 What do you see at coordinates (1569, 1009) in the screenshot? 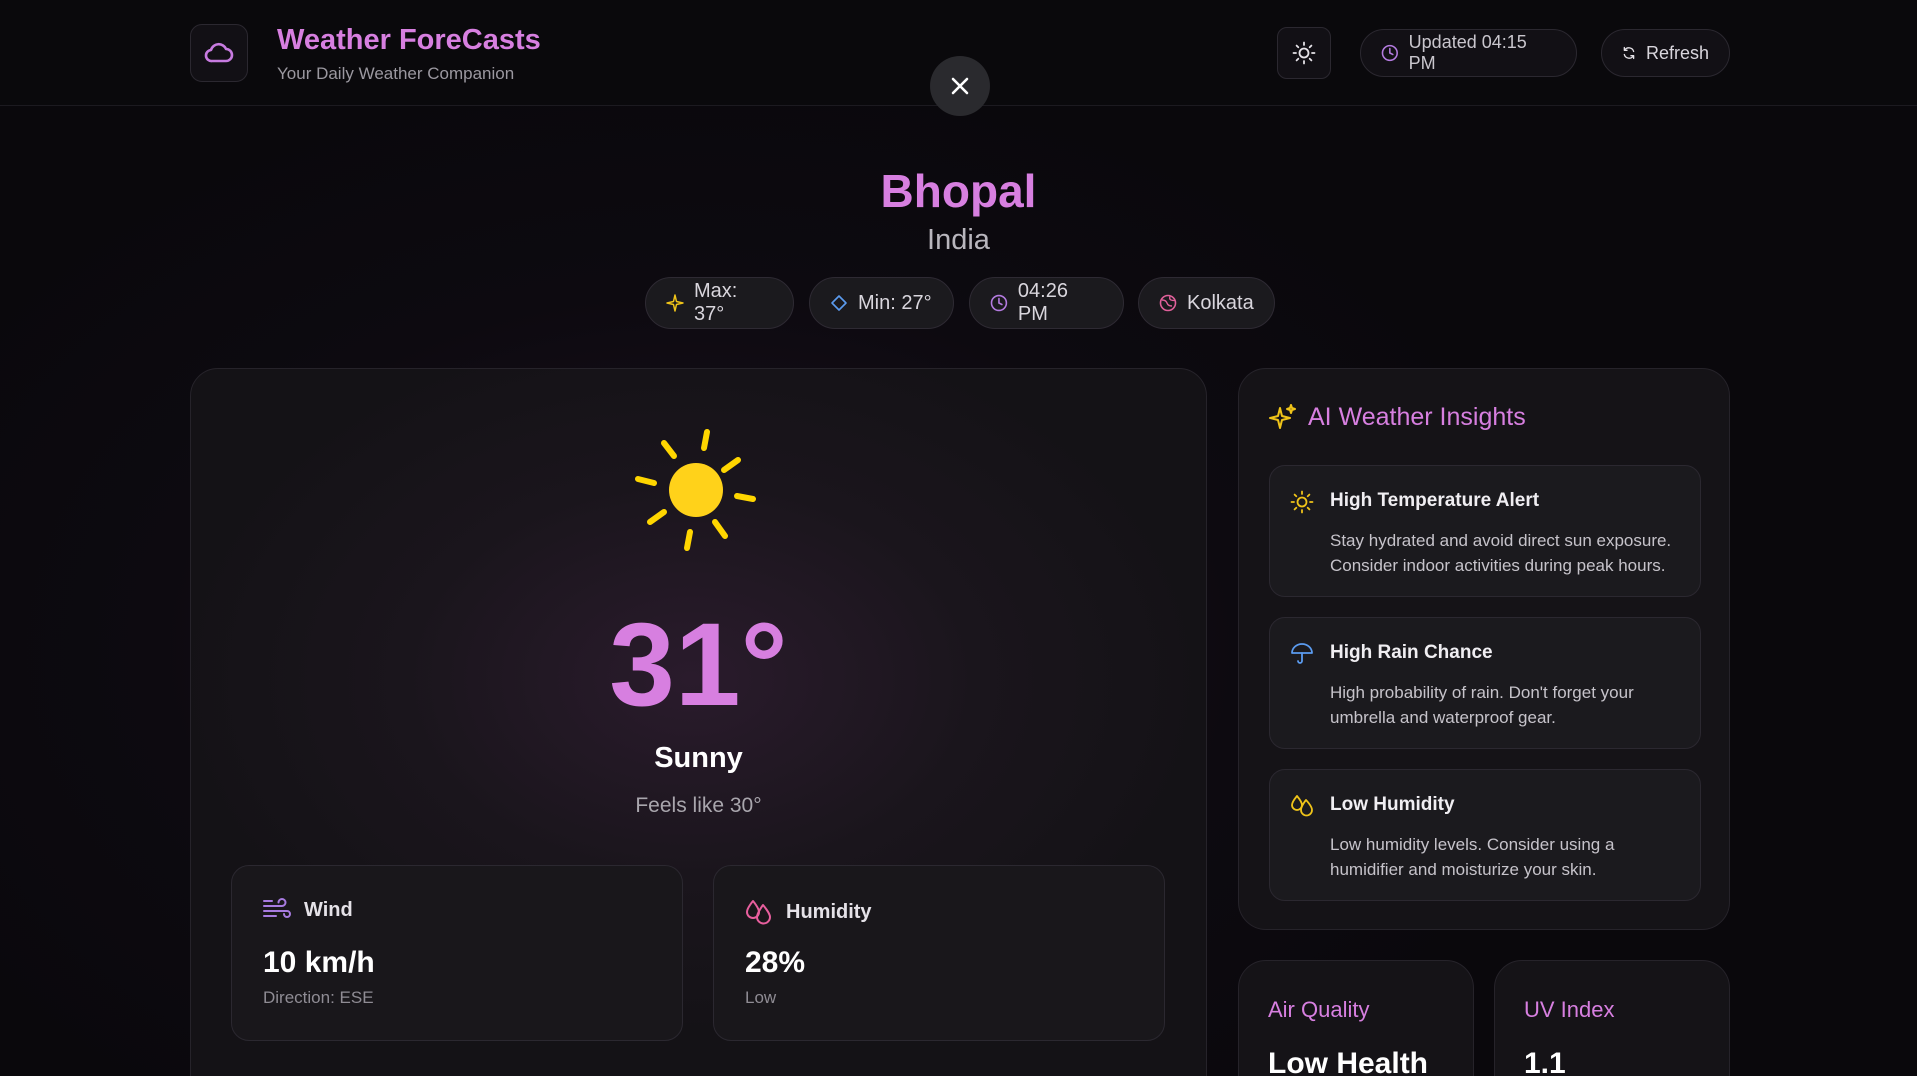
I see `uv-index-title: UV Index` at bounding box center [1569, 1009].